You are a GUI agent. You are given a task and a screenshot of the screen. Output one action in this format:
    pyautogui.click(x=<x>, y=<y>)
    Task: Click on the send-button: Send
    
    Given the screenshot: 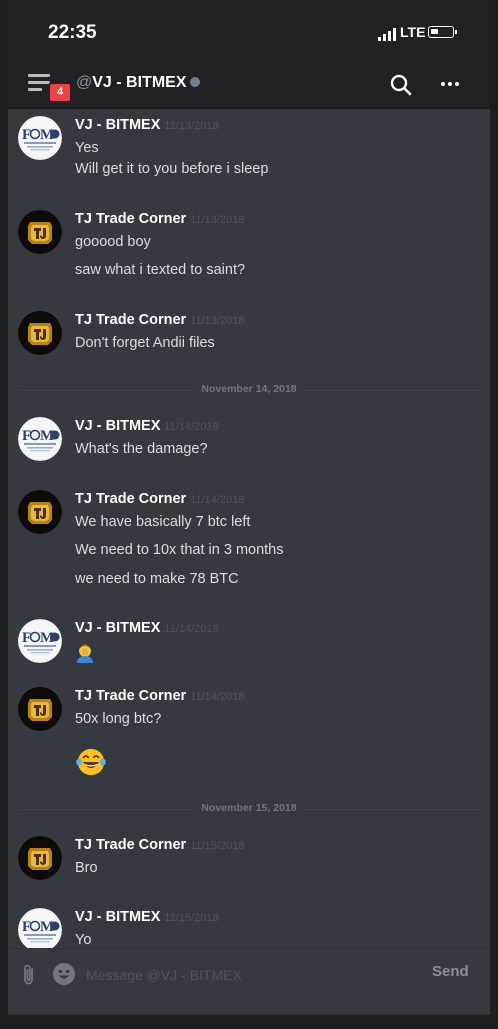 What is the action you would take?
    pyautogui.click(x=450, y=971)
    